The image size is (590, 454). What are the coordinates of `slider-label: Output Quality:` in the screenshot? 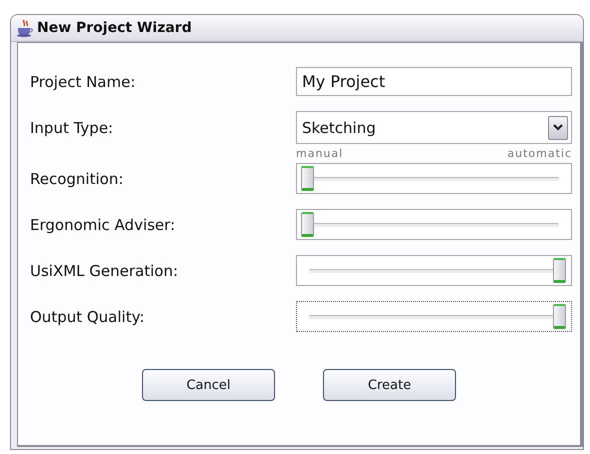 It's located at (88, 317).